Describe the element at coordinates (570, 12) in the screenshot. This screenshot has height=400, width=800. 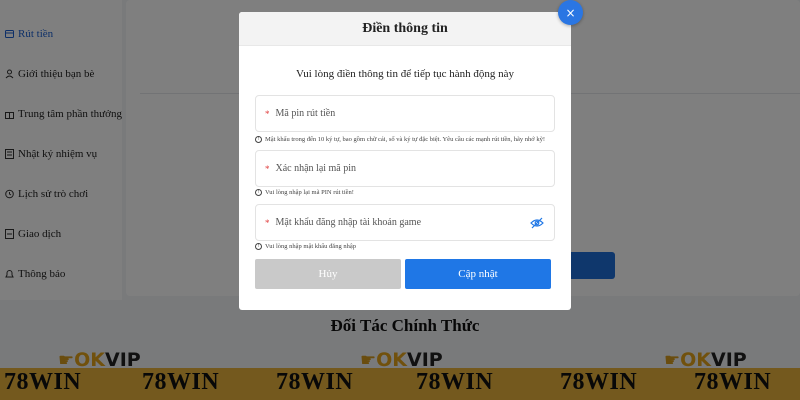
I see `close-icon: ×` at that location.